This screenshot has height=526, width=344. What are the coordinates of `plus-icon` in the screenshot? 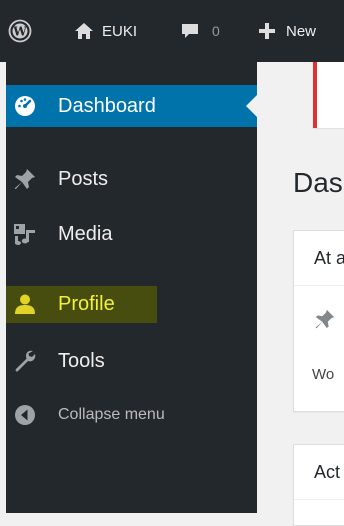 It's located at (267, 31).